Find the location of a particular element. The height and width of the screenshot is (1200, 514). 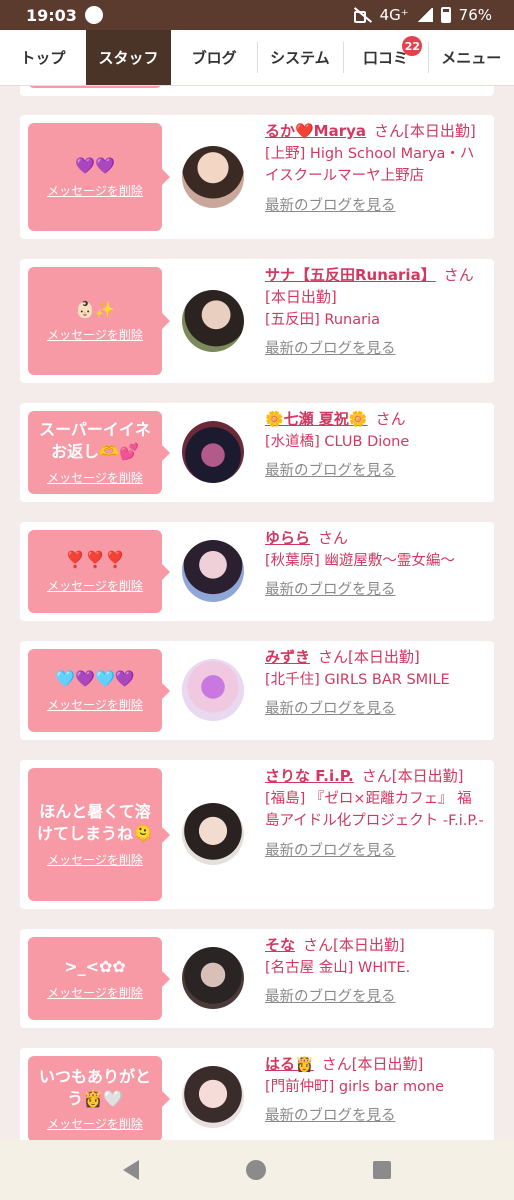

shop-name: [秋葉原] 幽遊屋敷〜霊女編〜 is located at coordinates (360, 560).